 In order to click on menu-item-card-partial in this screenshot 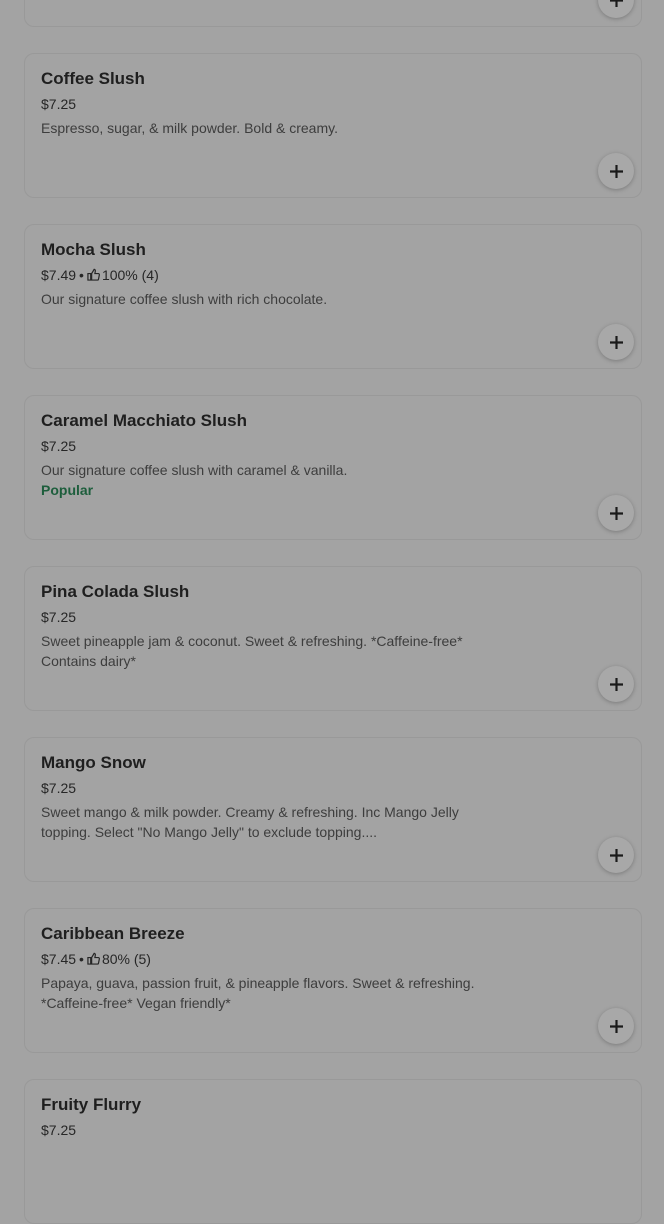, I will do `click(333, 13)`.